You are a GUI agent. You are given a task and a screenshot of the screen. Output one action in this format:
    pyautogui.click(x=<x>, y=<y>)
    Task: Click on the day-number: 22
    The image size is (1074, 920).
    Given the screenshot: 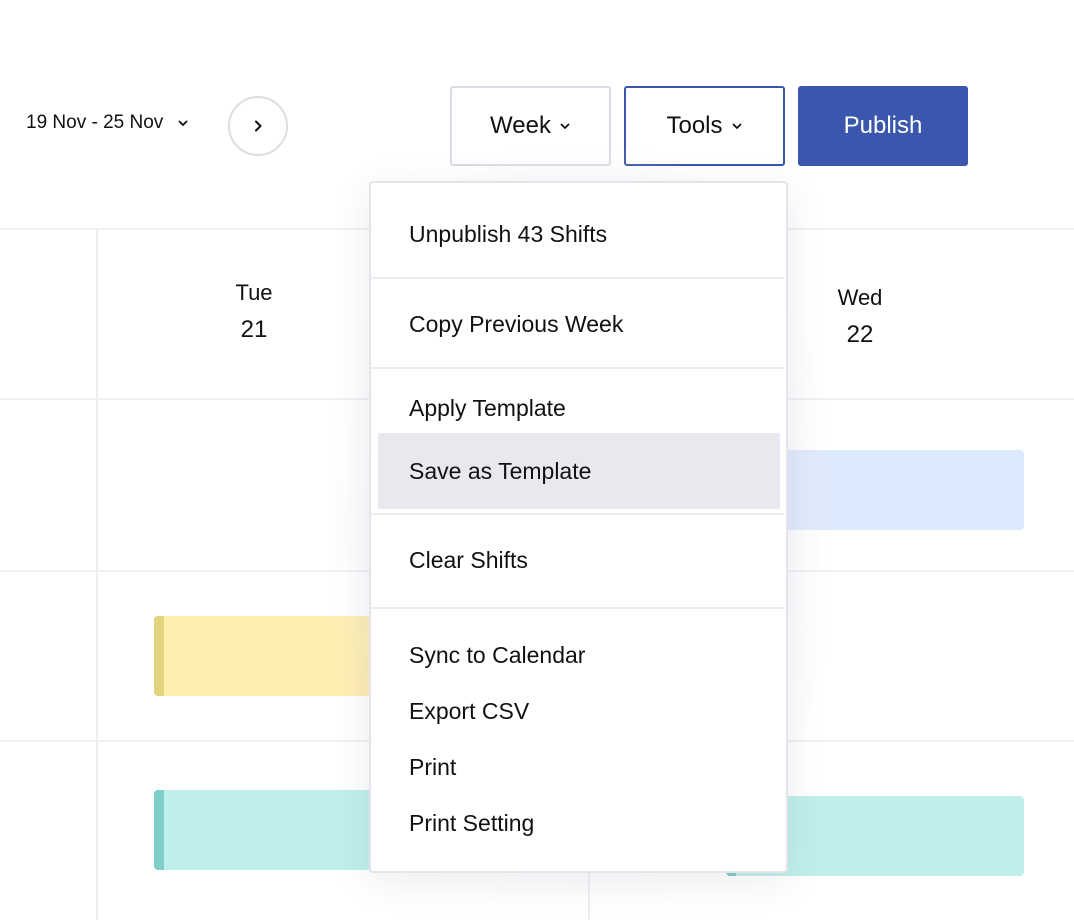 What is the action you would take?
    pyautogui.click(x=860, y=334)
    